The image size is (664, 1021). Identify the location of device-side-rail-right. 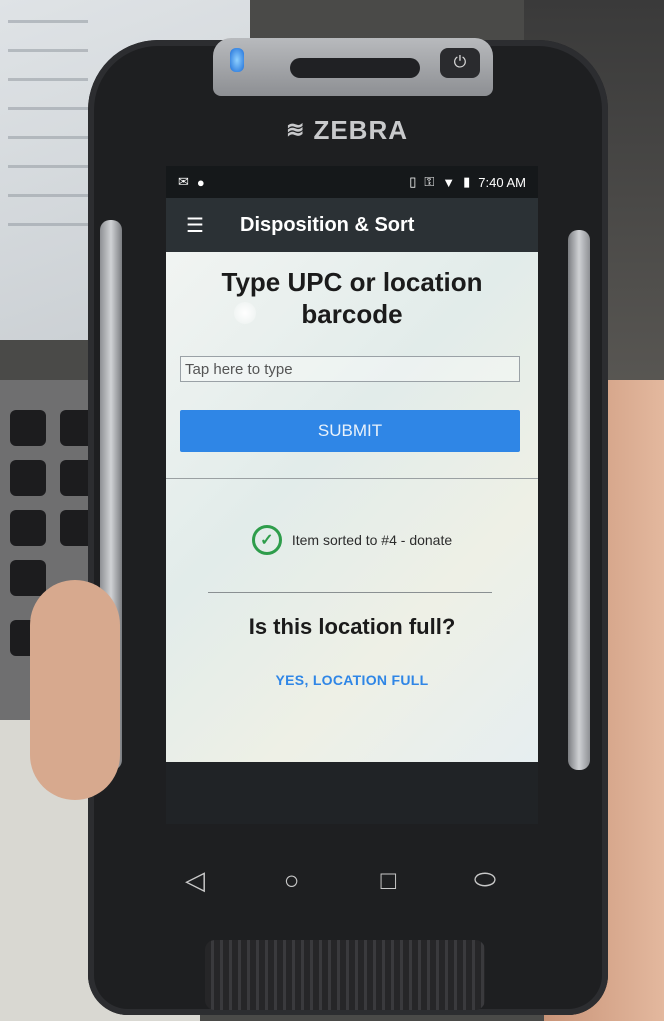
(579, 500).